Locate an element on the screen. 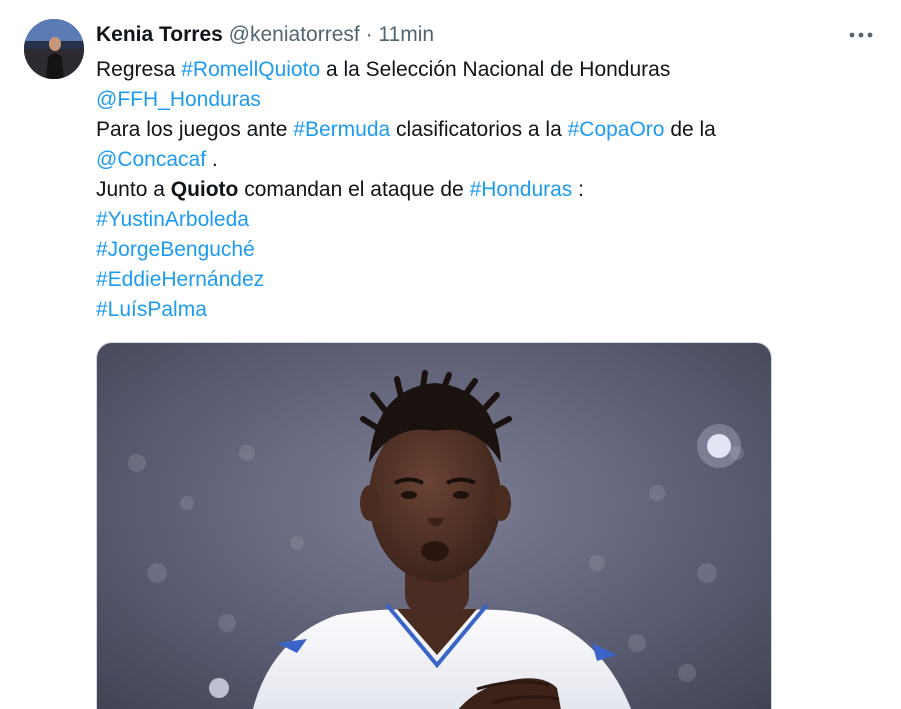 The height and width of the screenshot is (709, 901). author-handle: @keniatorresf is located at coordinates (294, 34).